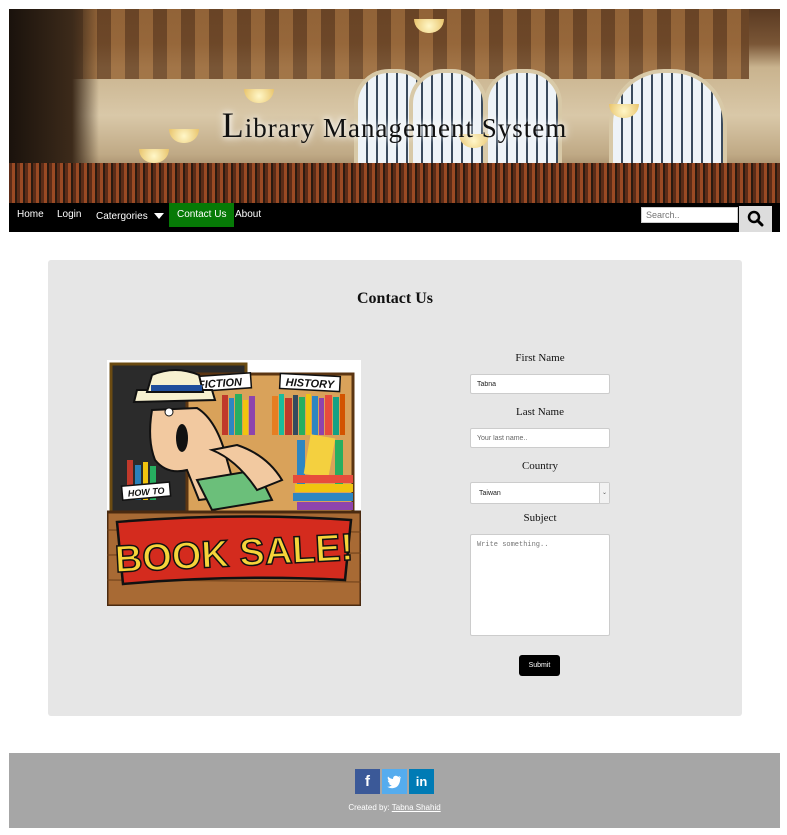 The width and height of the screenshot is (787, 835). What do you see at coordinates (394, 125) in the screenshot?
I see `site-title: Library Management System` at bounding box center [394, 125].